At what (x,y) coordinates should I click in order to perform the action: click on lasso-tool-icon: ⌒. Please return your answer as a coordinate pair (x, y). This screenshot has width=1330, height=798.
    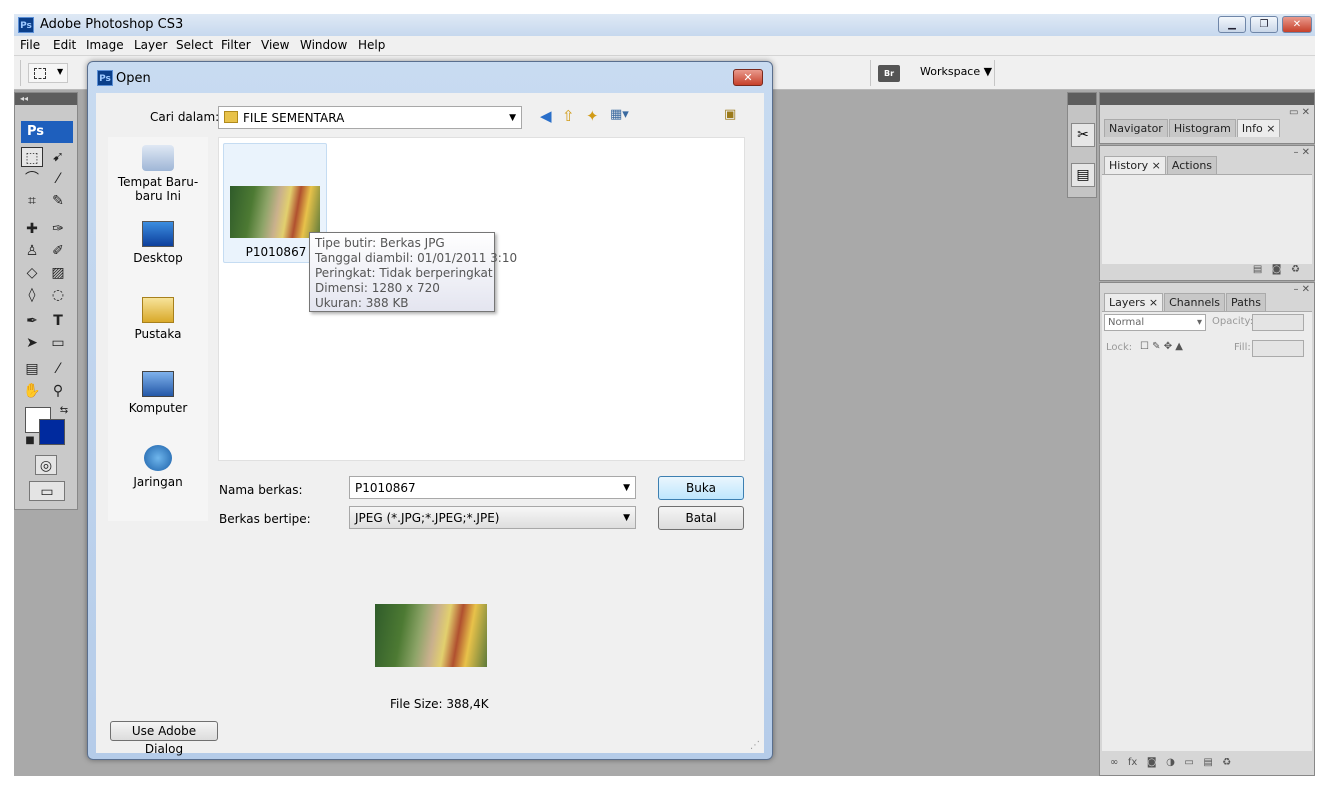
    Looking at the image, I should click on (32, 179).